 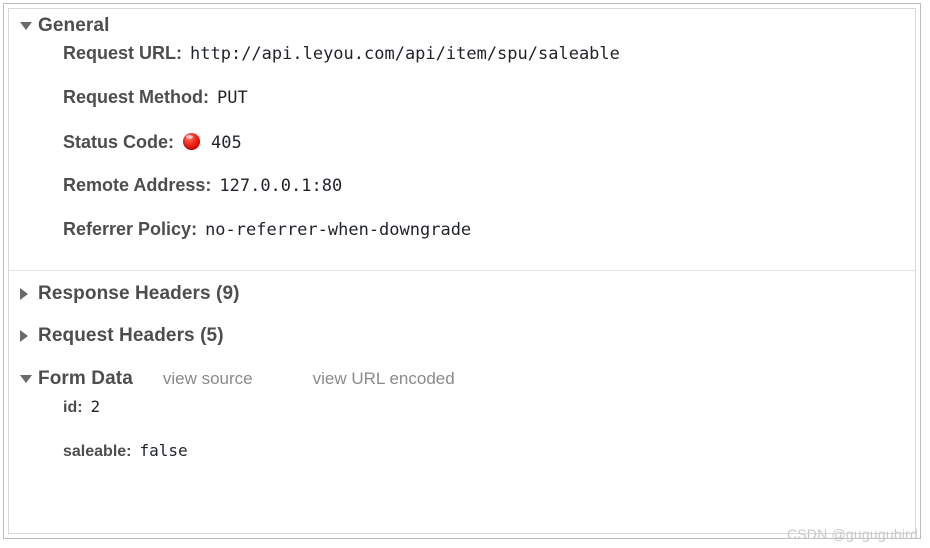 What do you see at coordinates (294, 379) in the screenshot?
I see `form-data-view-links: view source view URL encoded` at bounding box center [294, 379].